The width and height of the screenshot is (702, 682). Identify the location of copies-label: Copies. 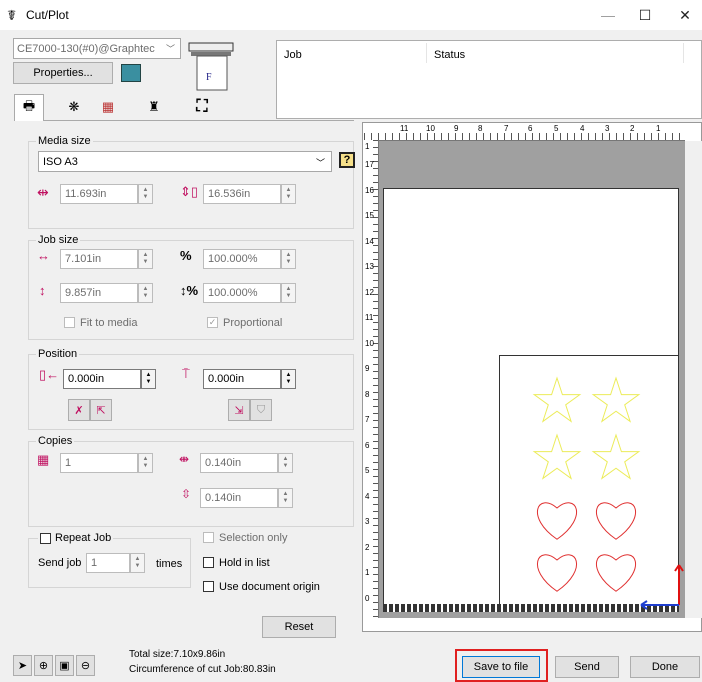
(55, 441).